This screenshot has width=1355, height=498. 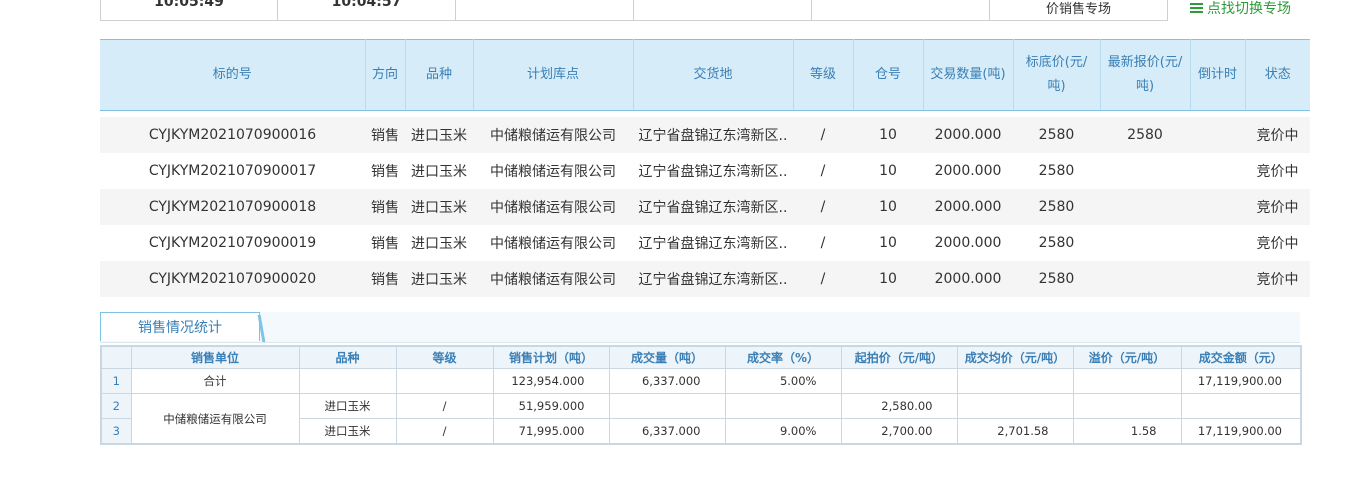 I want to click on col-amount: 成交金额（元）, so click(x=1241, y=357).